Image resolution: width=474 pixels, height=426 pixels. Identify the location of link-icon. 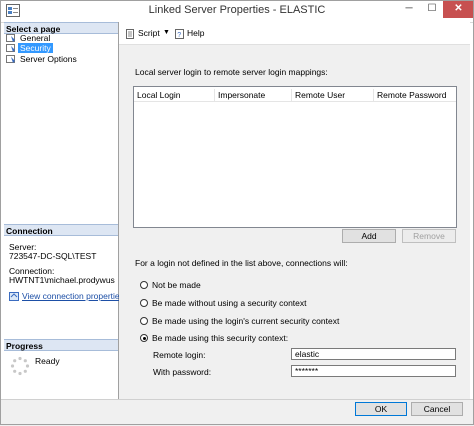
(14, 297).